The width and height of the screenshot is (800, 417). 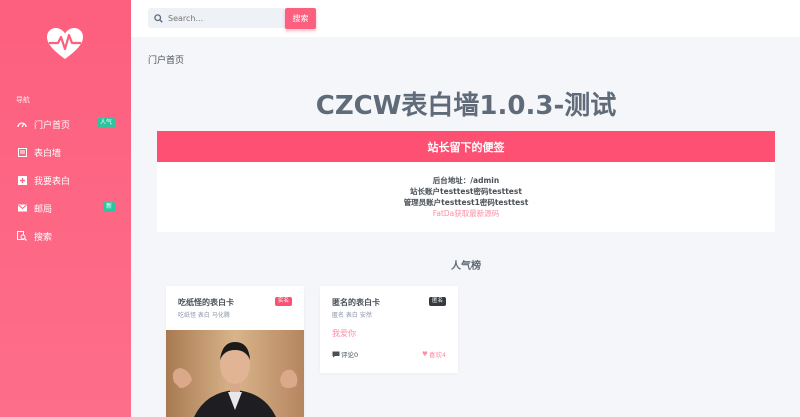 What do you see at coordinates (466, 191) in the screenshot?
I see `note-line: 站长账户testtest密码testtest` at bounding box center [466, 191].